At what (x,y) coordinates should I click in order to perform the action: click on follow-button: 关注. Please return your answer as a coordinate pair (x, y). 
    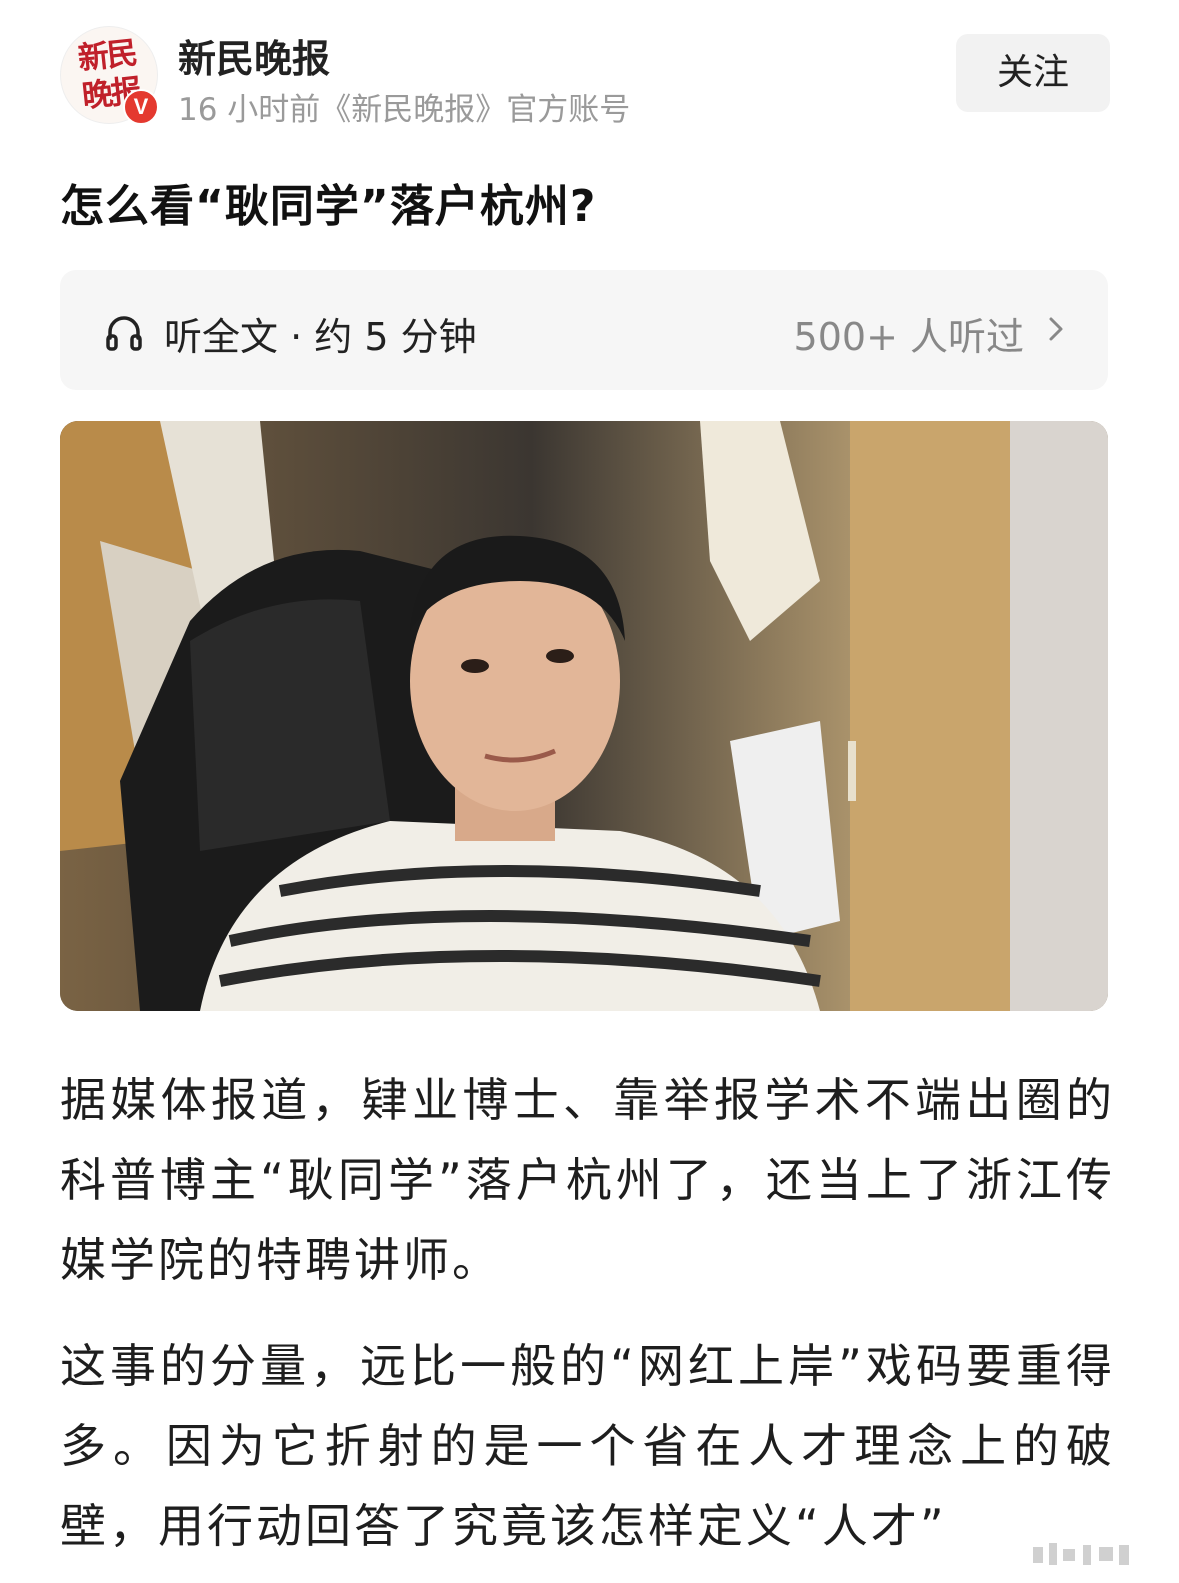
    Looking at the image, I should click on (1033, 73).